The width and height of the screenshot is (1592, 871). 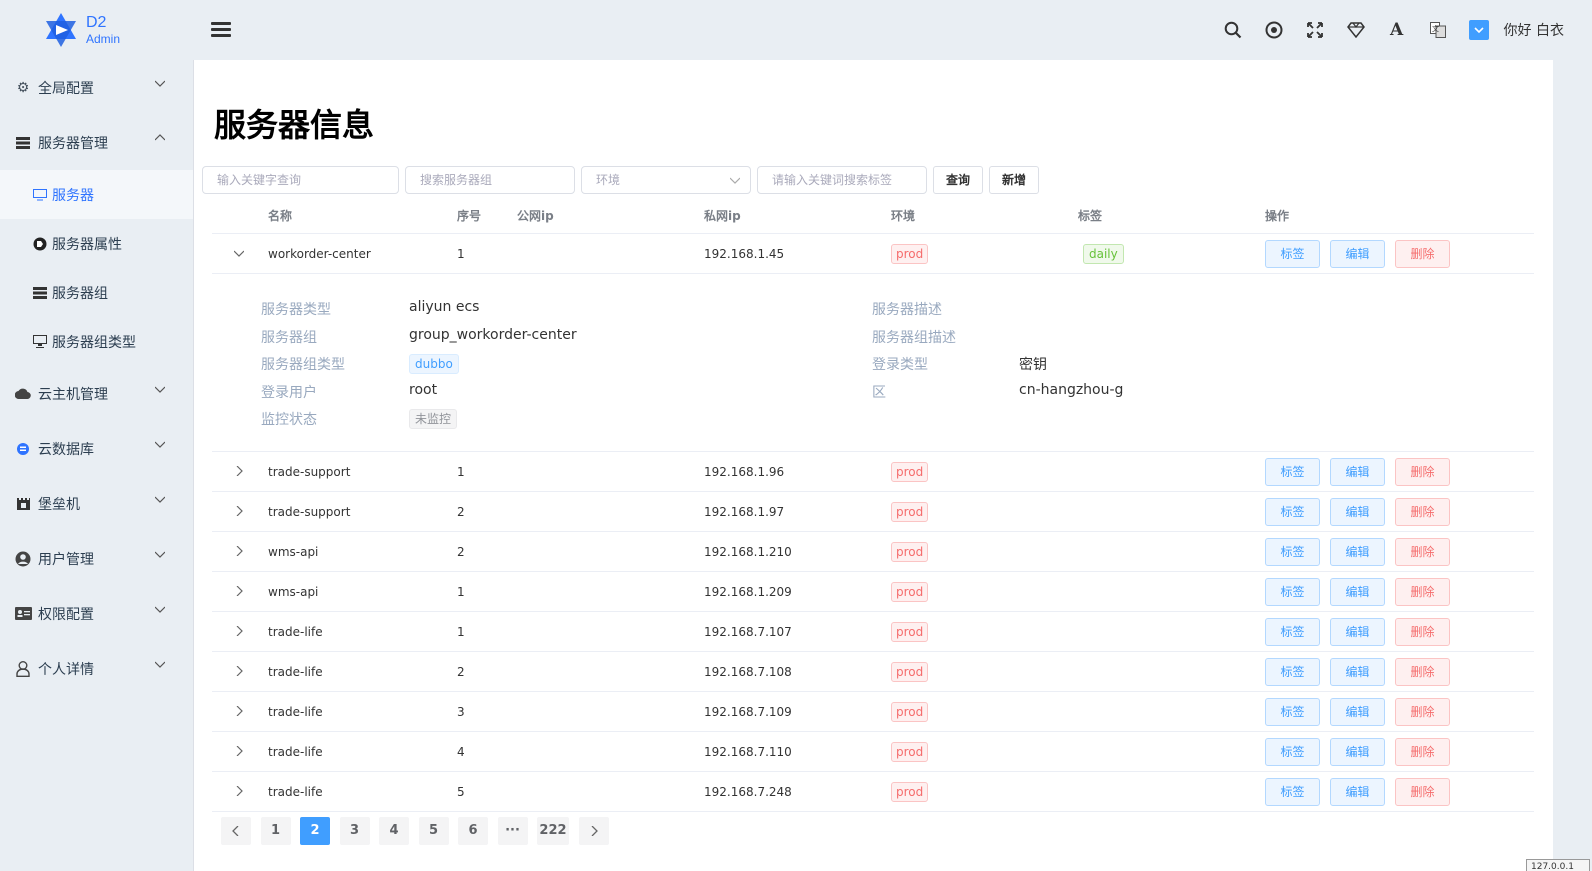 I want to click on tag-search-input: 请输入关键词搜索标签, so click(x=842, y=180).